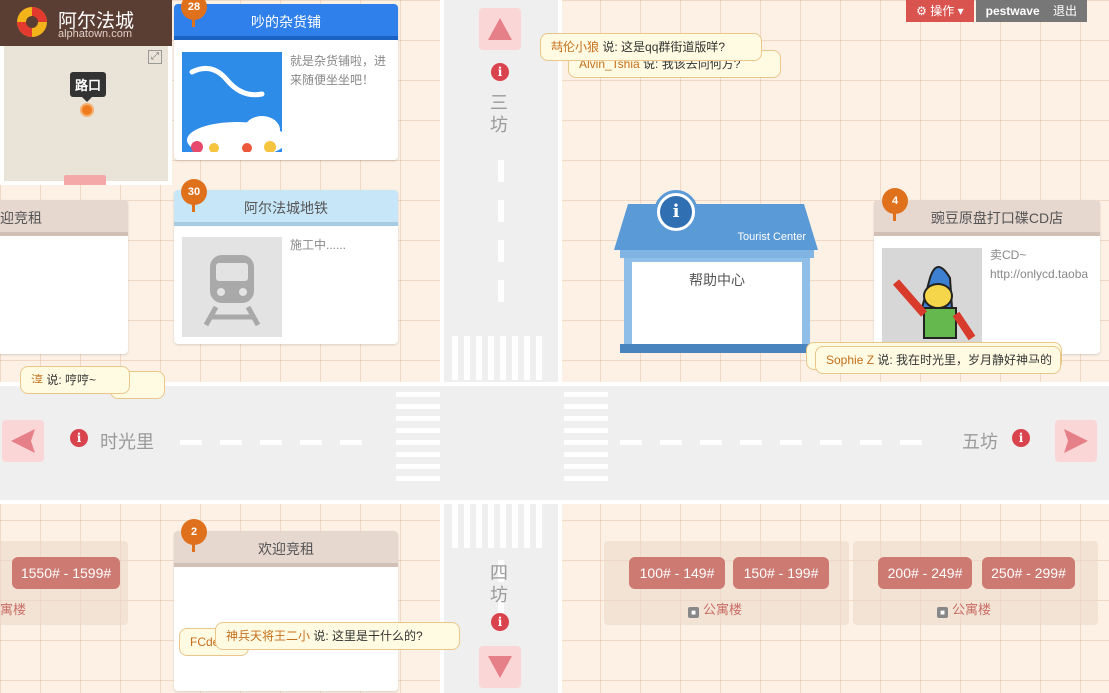  I want to click on chat-user: 喆伦小狼, so click(575, 47).